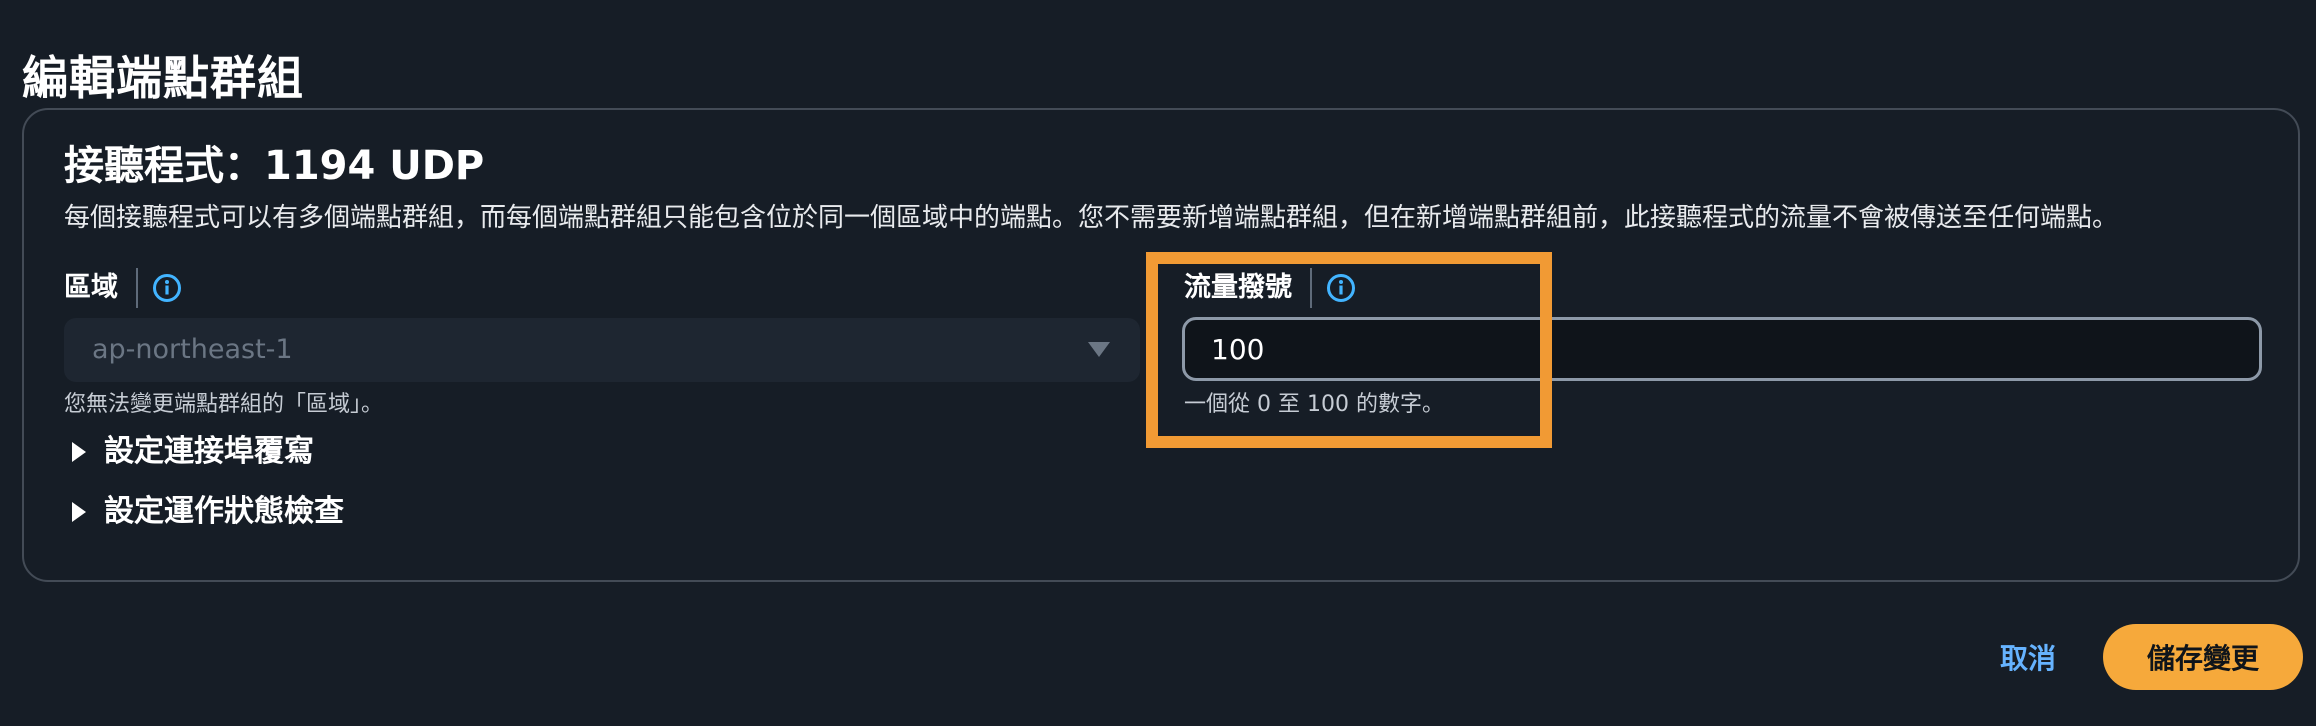 This screenshot has height=726, width=2316. Describe the element at coordinates (209, 451) in the screenshot. I see `port-override-label: 設定連接埠覆寫` at that location.